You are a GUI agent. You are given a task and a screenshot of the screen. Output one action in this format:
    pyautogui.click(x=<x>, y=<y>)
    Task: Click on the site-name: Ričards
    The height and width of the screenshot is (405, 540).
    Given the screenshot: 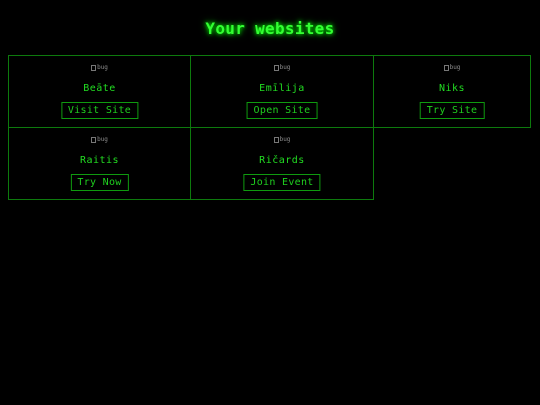 What is the action you would take?
    pyautogui.click(x=282, y=160)
    